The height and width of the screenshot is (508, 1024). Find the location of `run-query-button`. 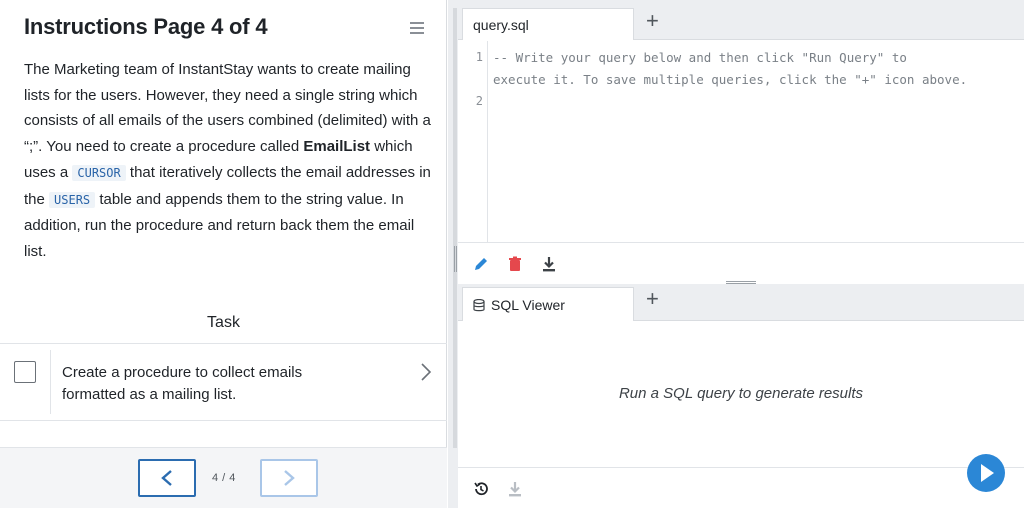

run-query-button is located at coordinates (986, 473).